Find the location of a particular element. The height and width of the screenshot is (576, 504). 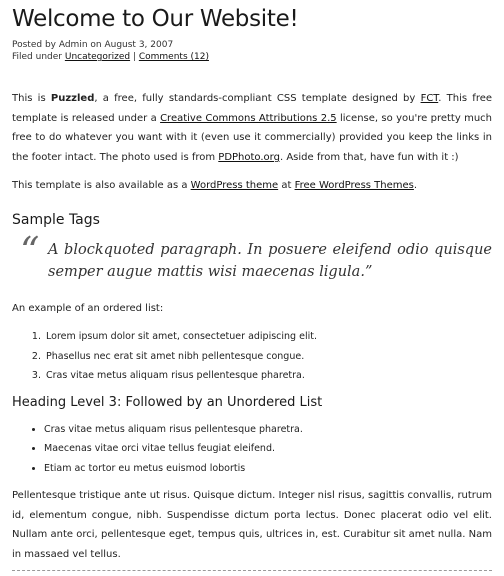

filed-under-label: Filed under is located at coordinates (38, 57).